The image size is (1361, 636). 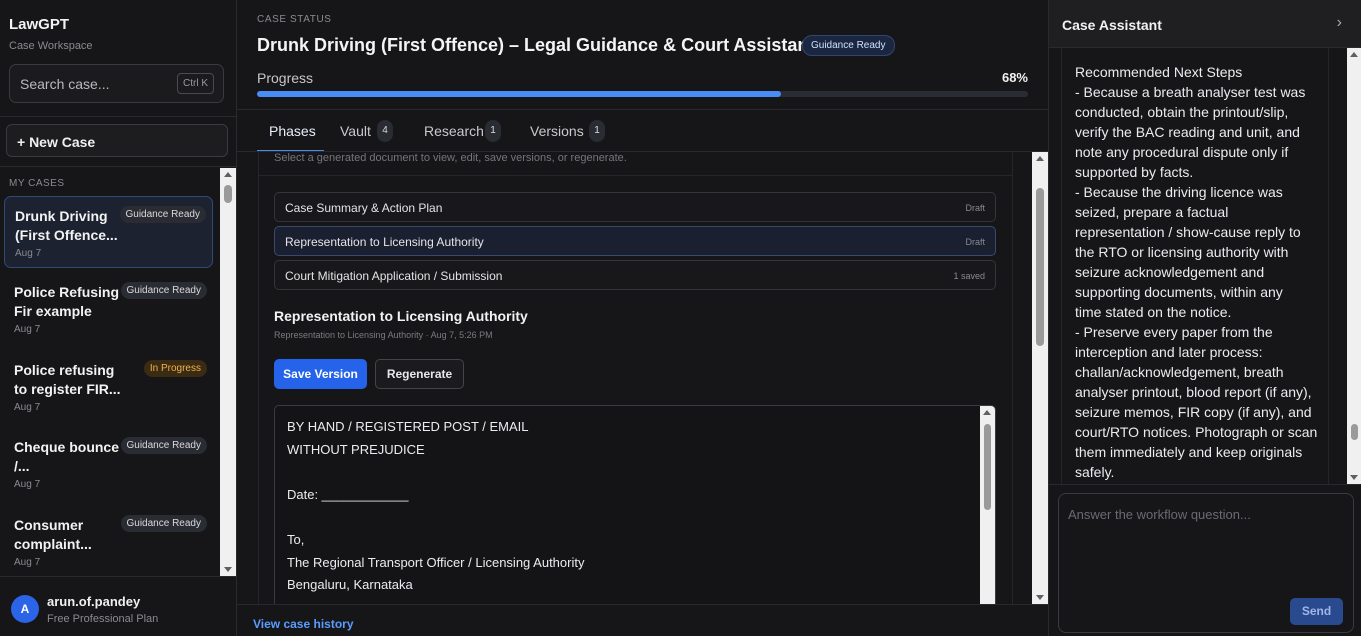 I want to click on editor-line: Bengaluru, Karnataka, so click(x=350, y=585).